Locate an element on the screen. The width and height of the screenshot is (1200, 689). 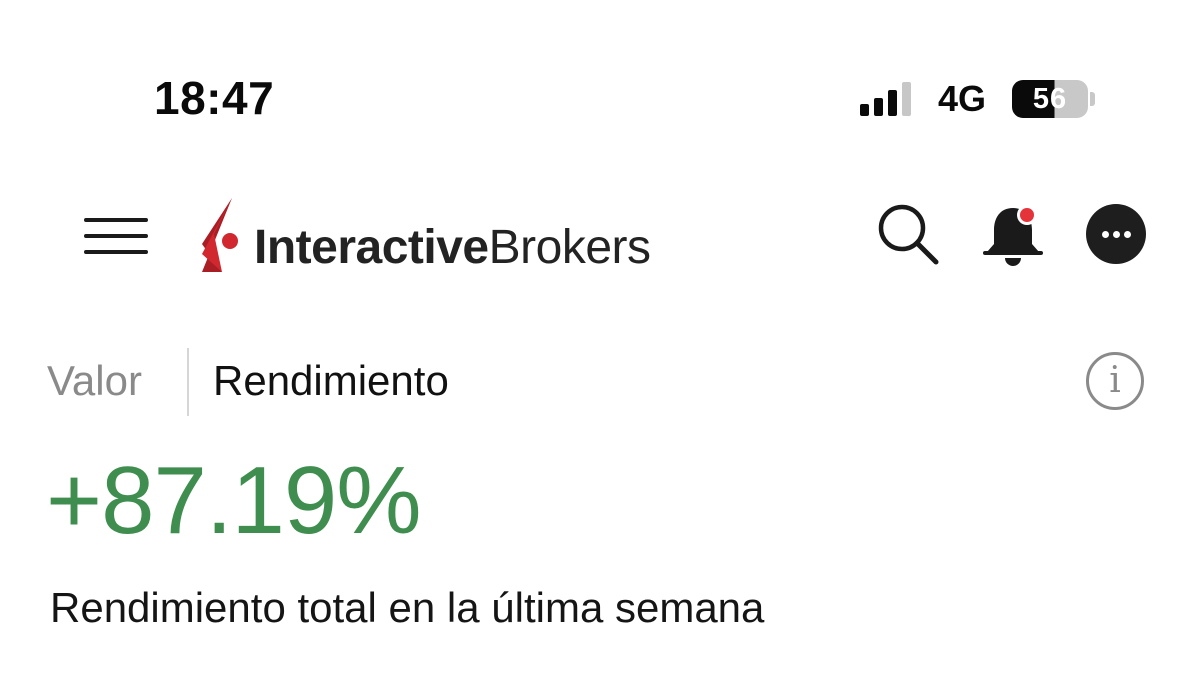
status-time: 18:47 is located at coordinates (214, 98).